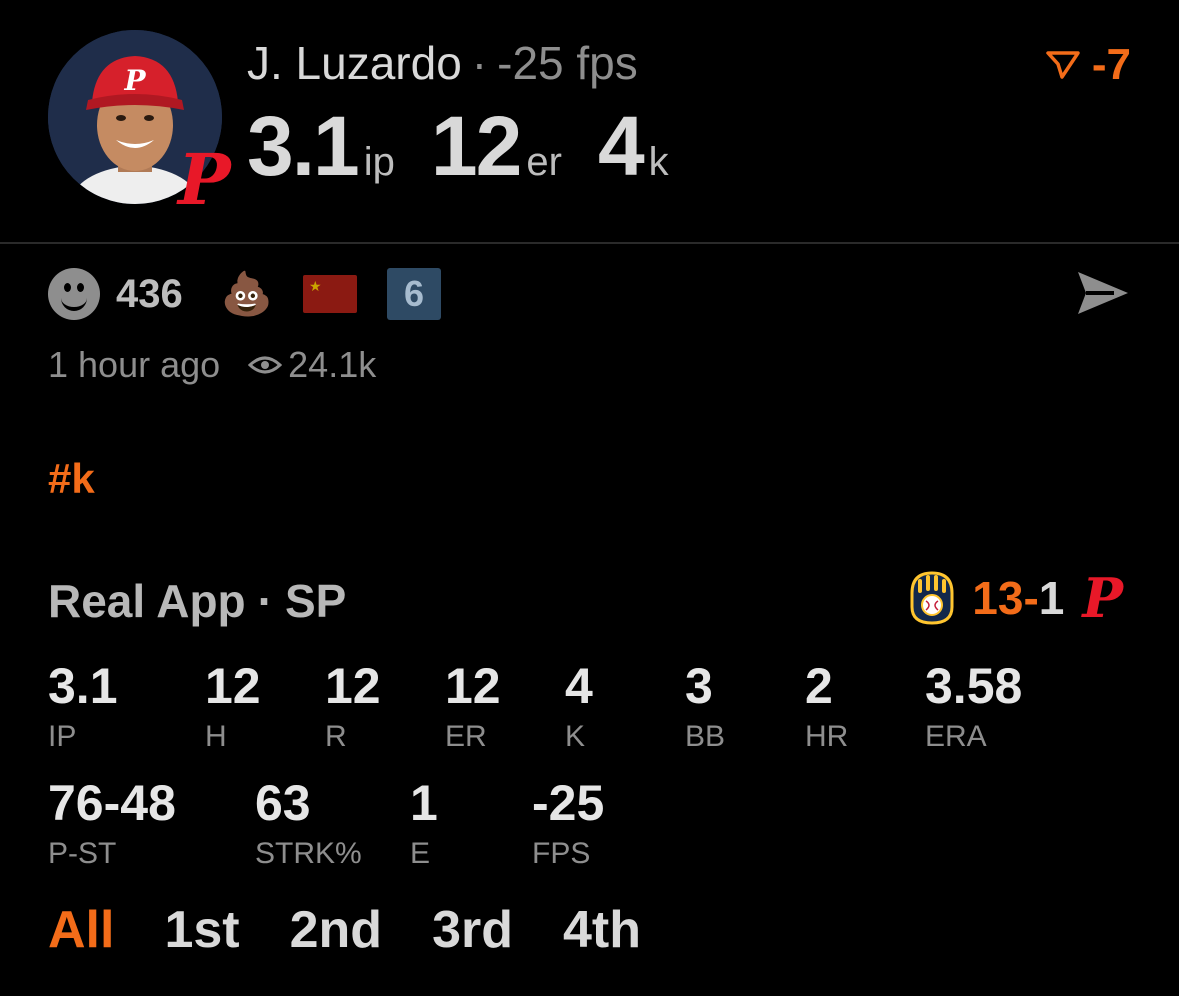  What do you see at coordinates (201, 930) in the screenshot?
I see `tab-1st: 1st` at bounding box center [201, 930].